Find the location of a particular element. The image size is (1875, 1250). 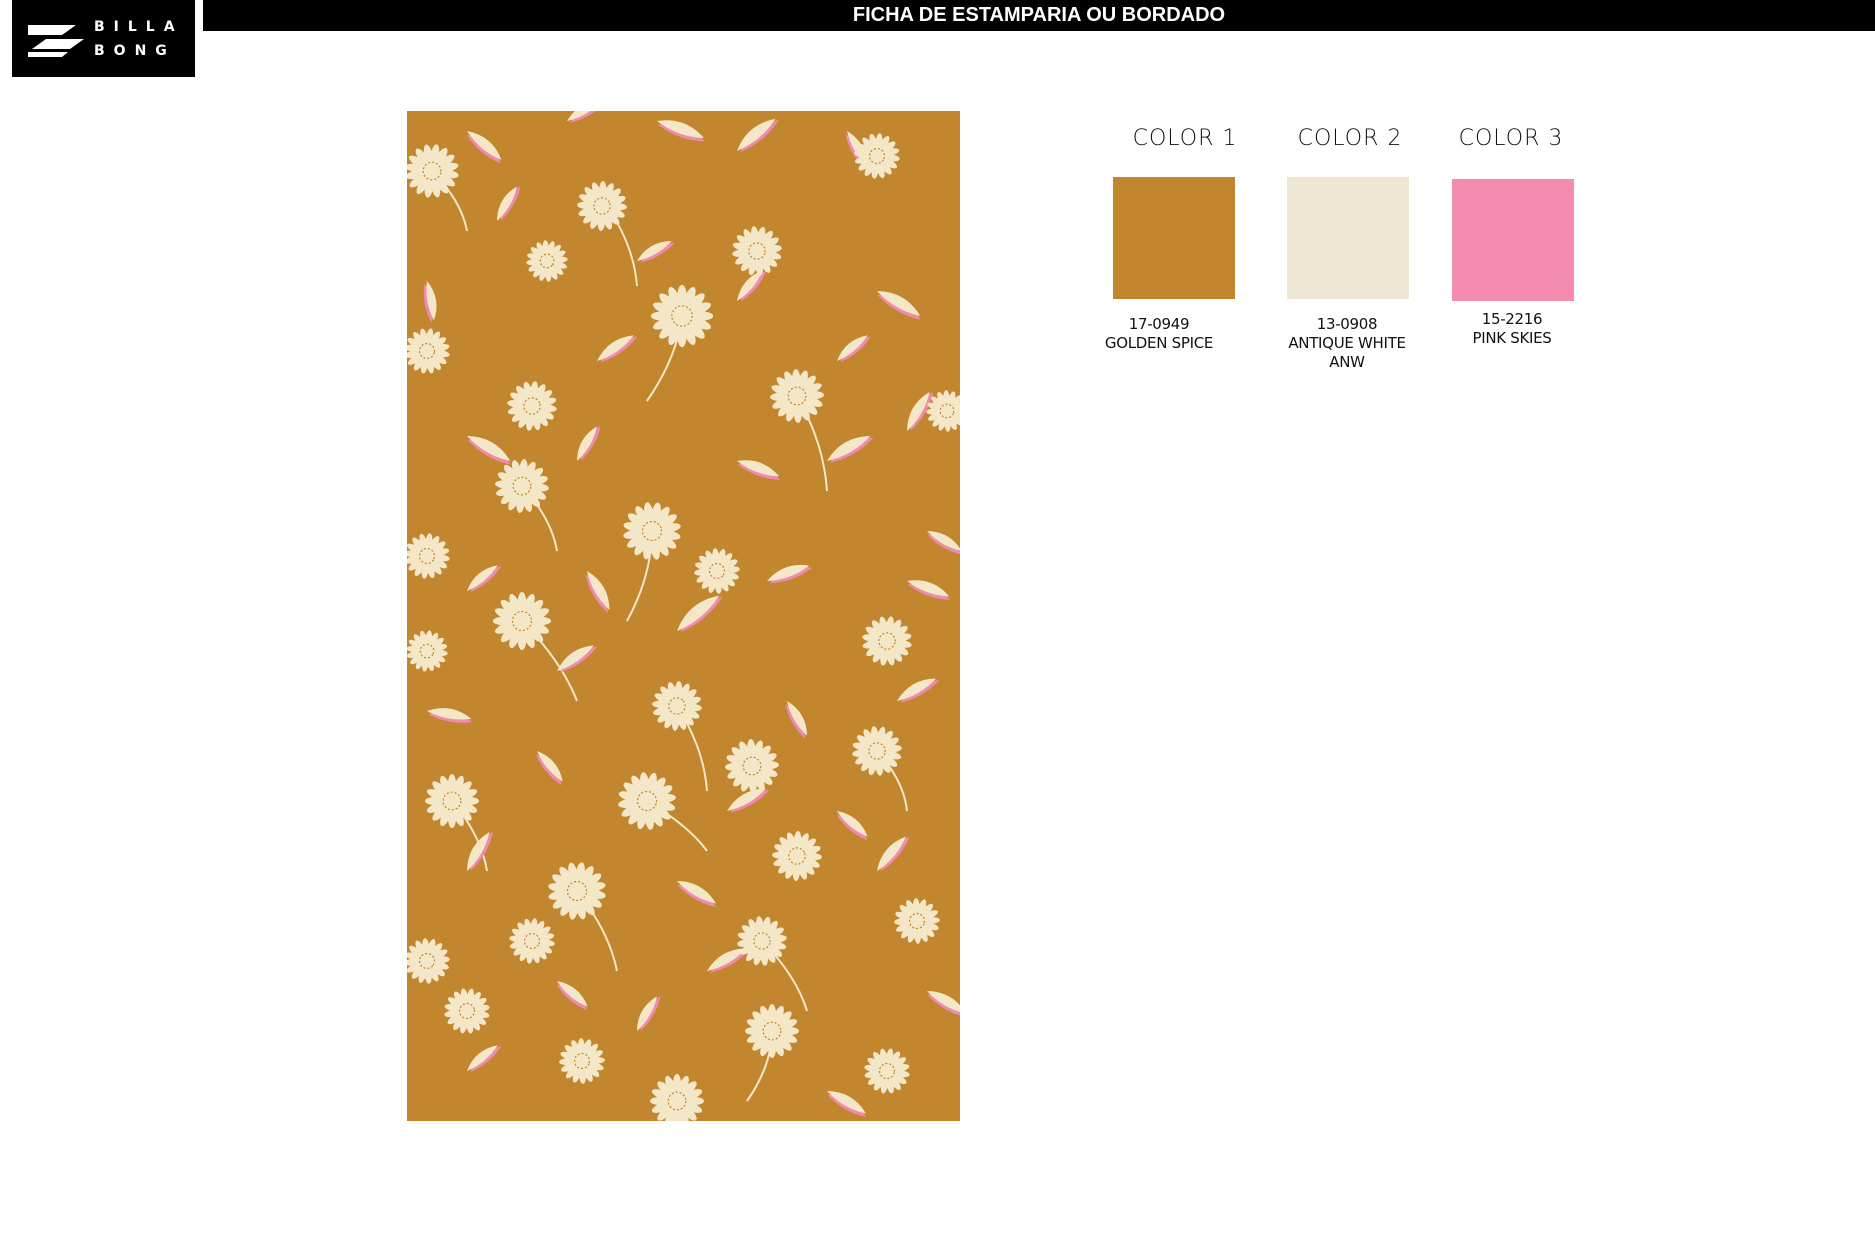

color-1-heading-text: COLOR 1 is located at coordinates (1185, 138).